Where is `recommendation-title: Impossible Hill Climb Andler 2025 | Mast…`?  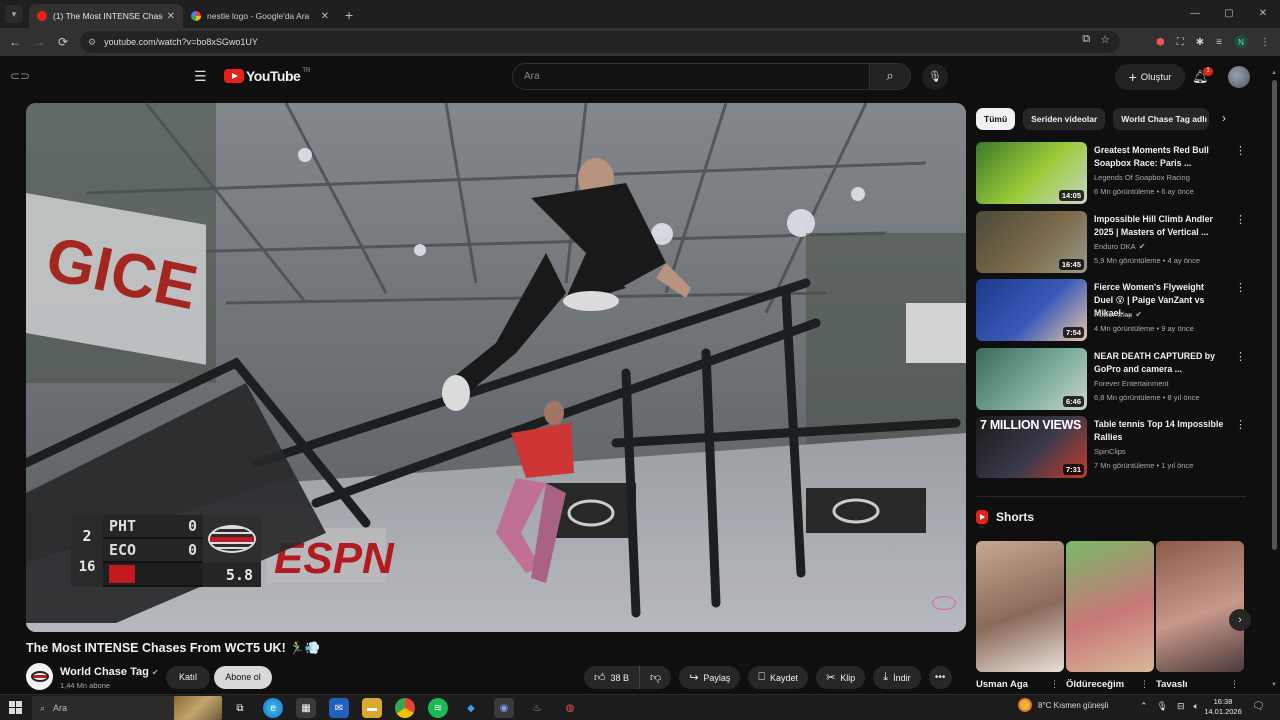 recommendation-title: Impossible Hill Climb Andler 2025 | Mast… is located at coordinates (1159, 226).